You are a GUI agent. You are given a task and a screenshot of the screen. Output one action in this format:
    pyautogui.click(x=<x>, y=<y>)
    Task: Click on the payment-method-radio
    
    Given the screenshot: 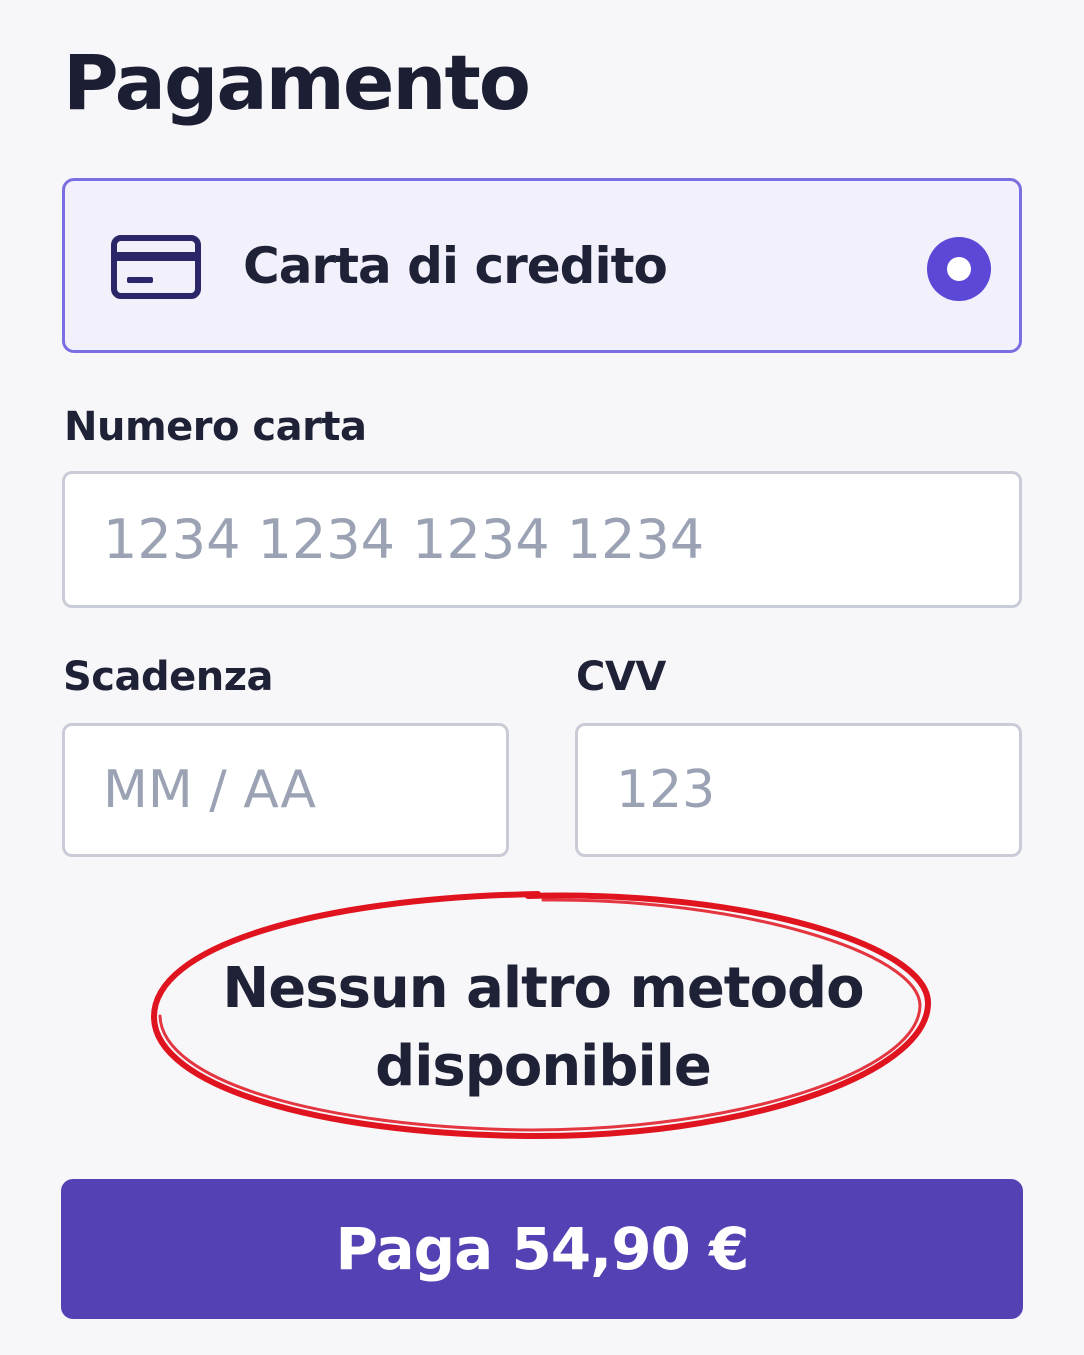 What is the action you would take?
    pyautogui.click(x=959, y=269)
    